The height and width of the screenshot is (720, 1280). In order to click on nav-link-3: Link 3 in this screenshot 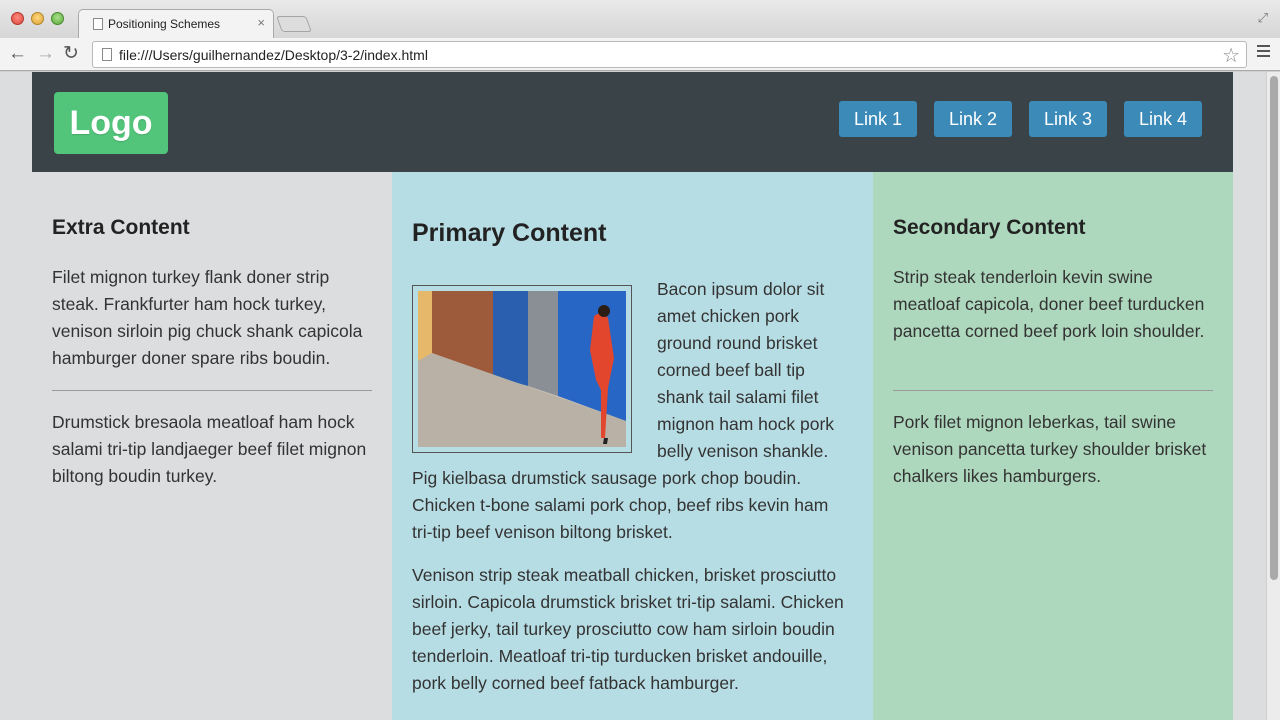, I will do `click(1068, 119)`.